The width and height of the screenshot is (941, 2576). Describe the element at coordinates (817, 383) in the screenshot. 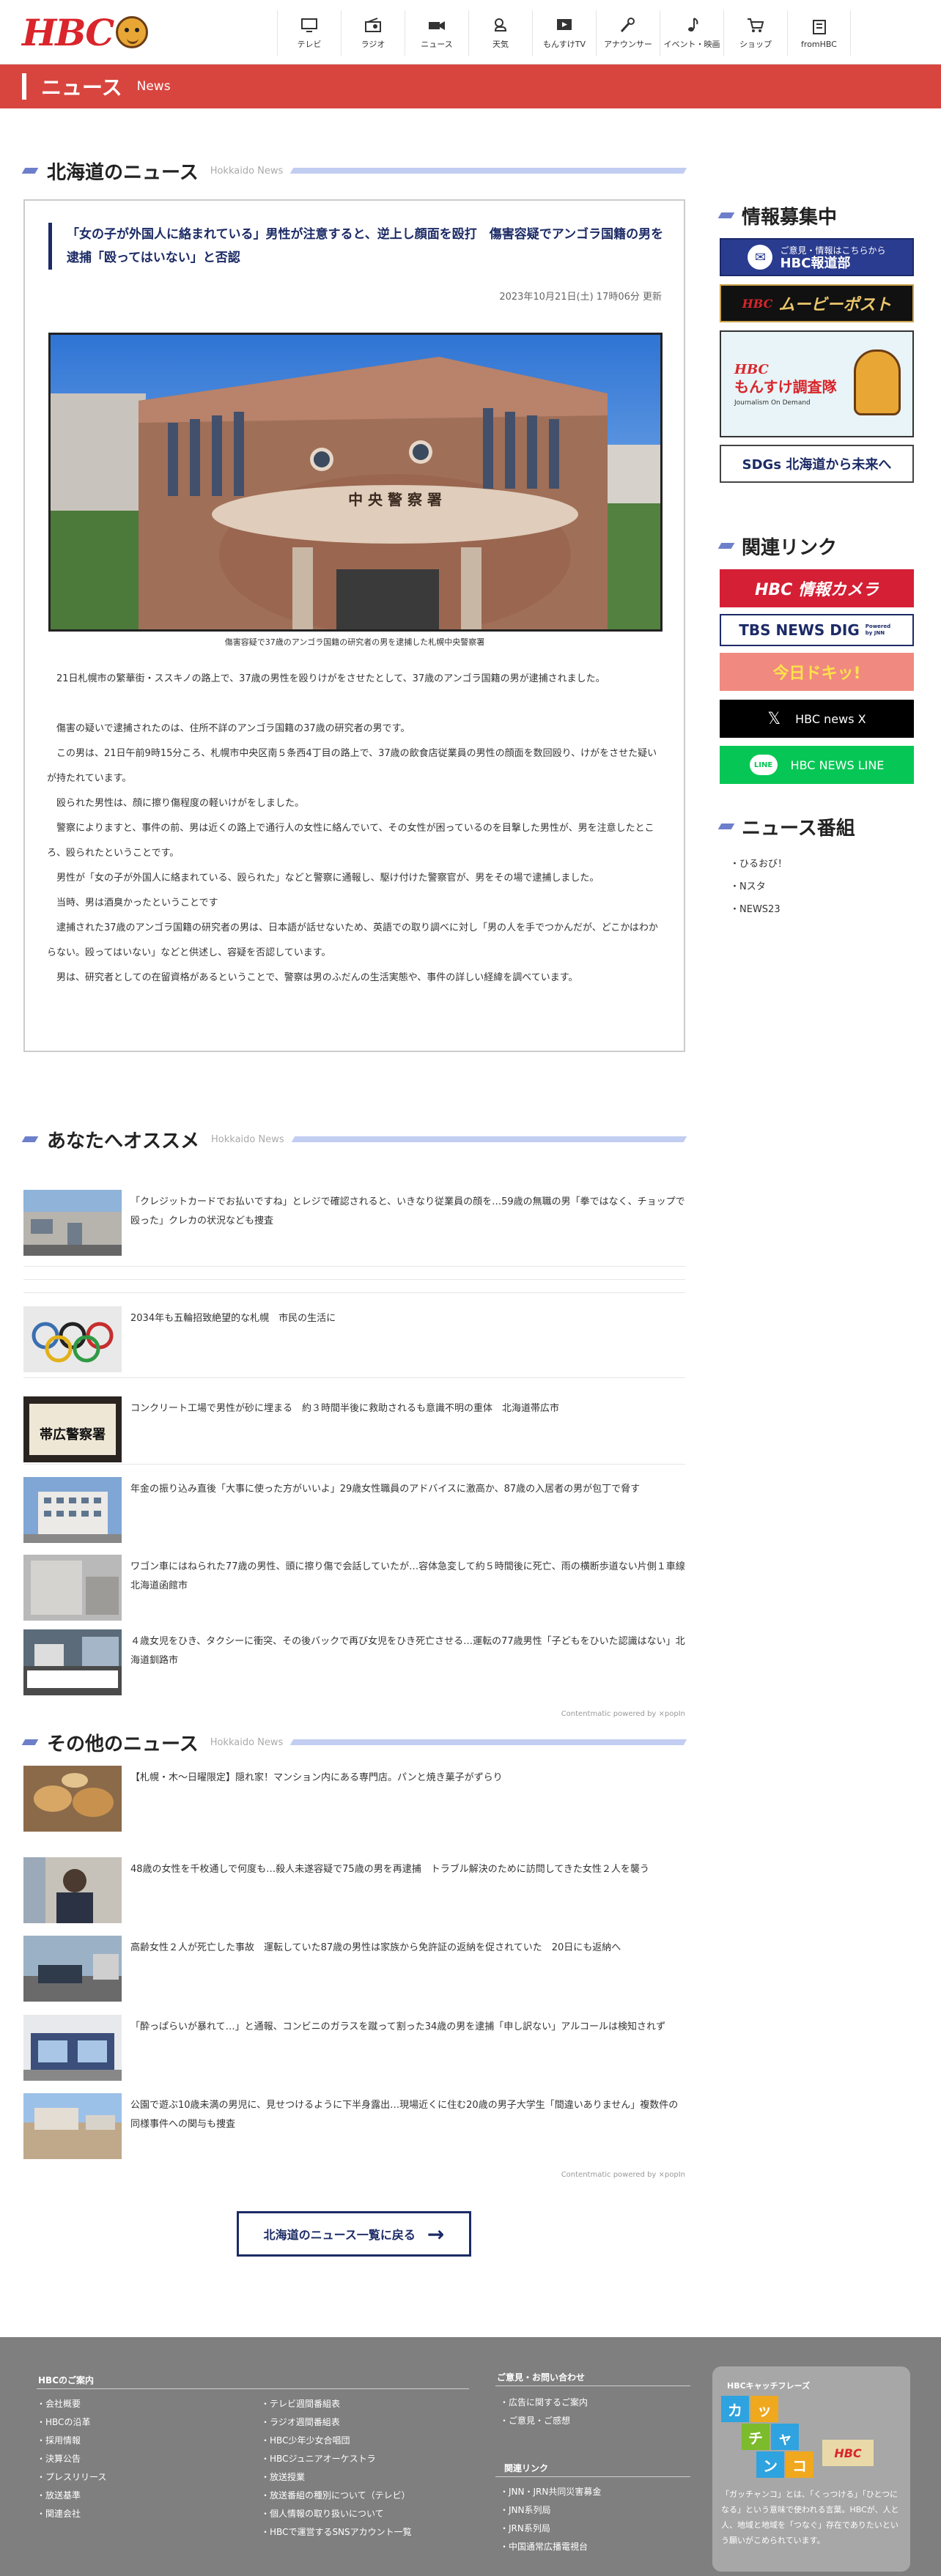

I see `monsuke-investigation-banner: HBC もんすけ調査隊 Journalism On Demand` at that location.